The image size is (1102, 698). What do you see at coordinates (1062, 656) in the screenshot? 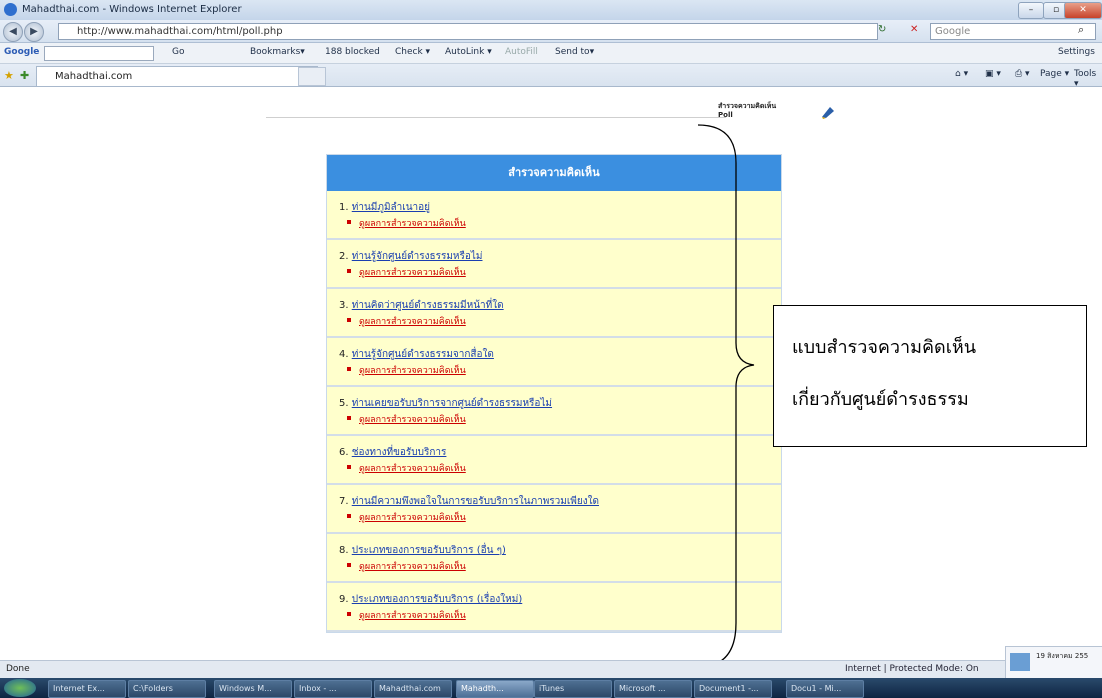
I see `notification-text: 19 สิงหาคม 255` at bounding box center [1062, 656].